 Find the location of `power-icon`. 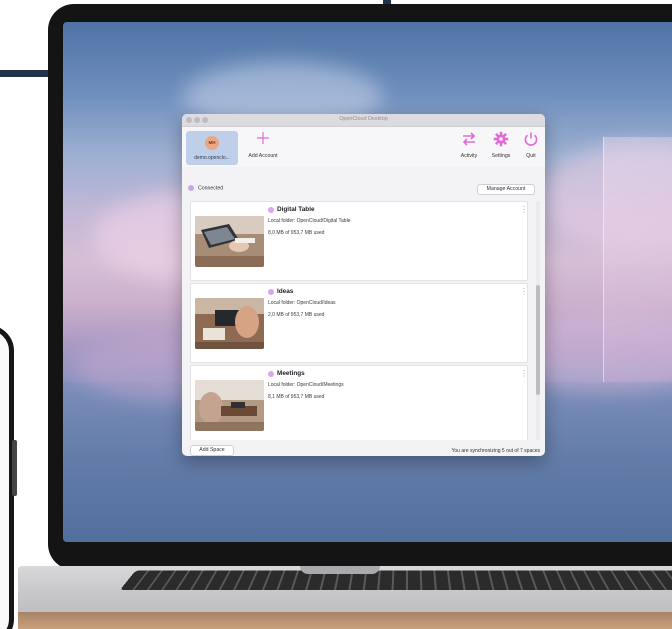

power-icon is located at coordinates (531, 140).